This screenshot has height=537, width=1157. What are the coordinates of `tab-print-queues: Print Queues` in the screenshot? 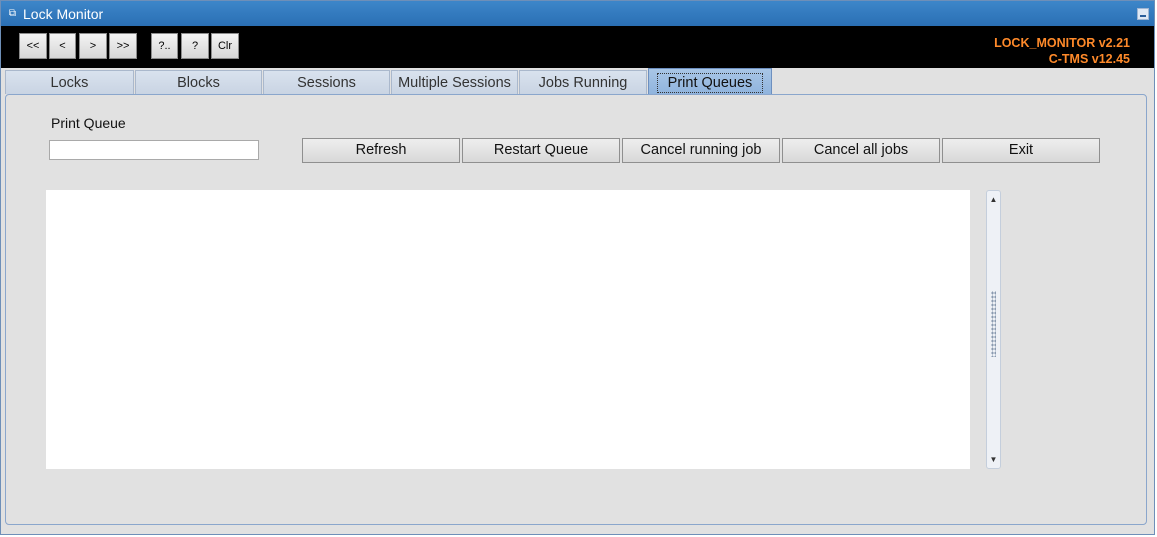 It's located at (710, 81).